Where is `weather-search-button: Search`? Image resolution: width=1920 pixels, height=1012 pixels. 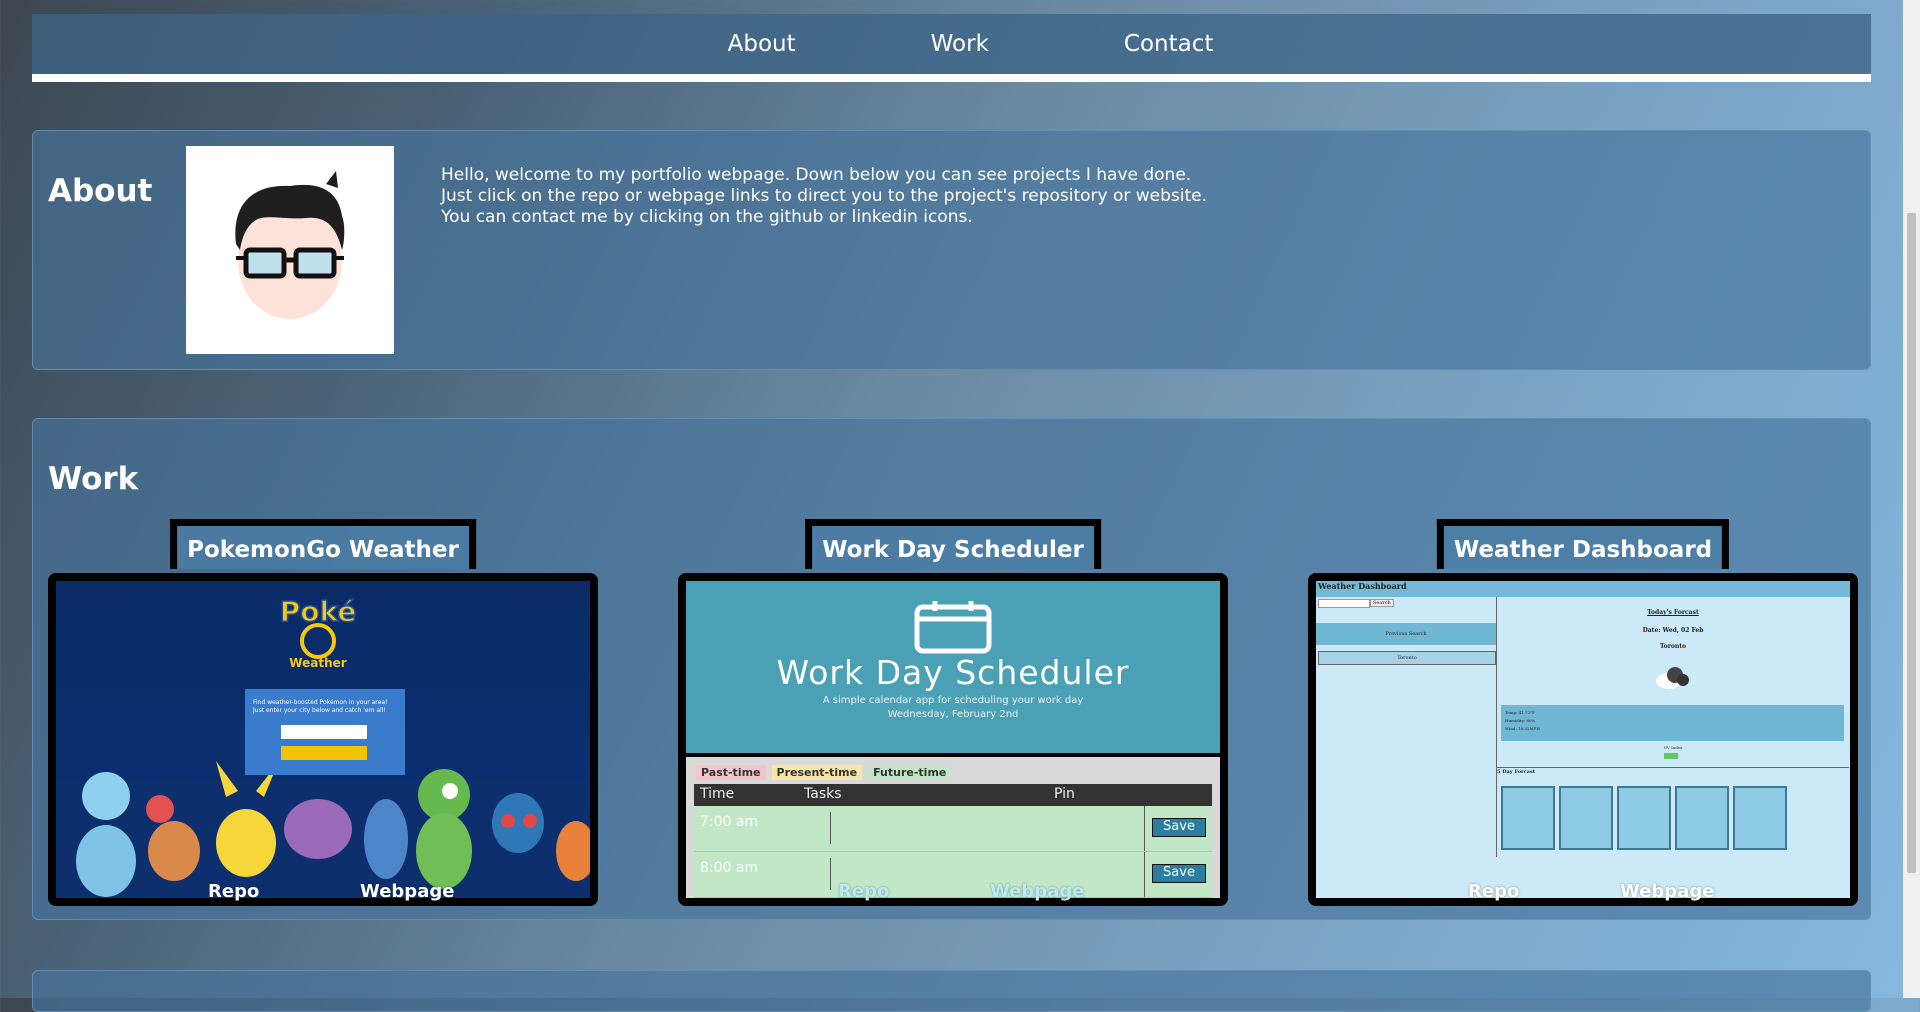 weather-search-button: Search is located at coordinates (1382, 603).